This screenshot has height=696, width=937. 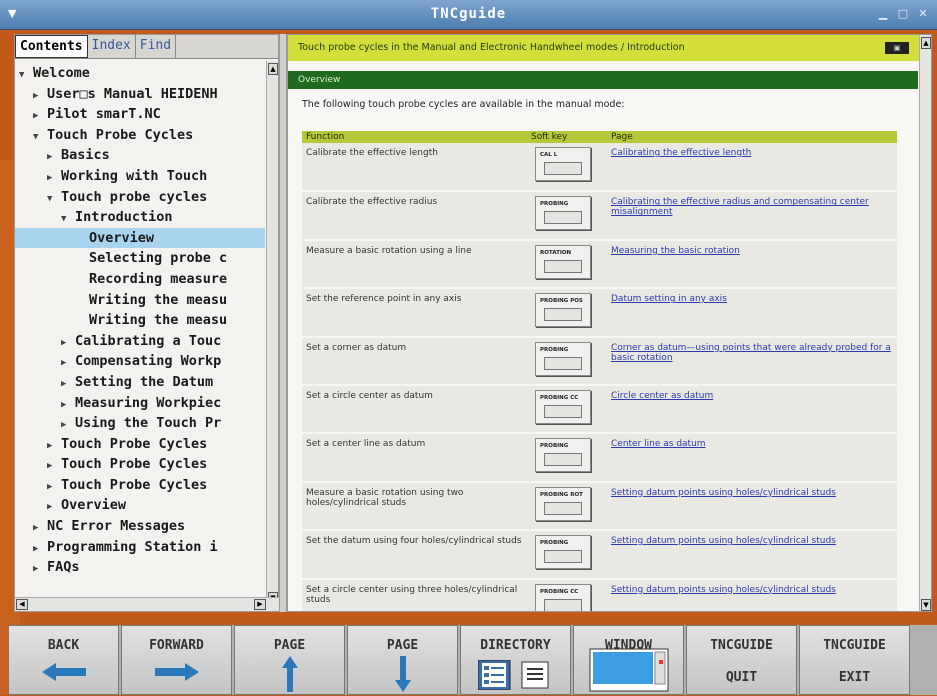 What do you see at coordinates (897, 48) in the screenshot?
I see `toggle-panel-icon: ▣` at bounding box center [897, 48].